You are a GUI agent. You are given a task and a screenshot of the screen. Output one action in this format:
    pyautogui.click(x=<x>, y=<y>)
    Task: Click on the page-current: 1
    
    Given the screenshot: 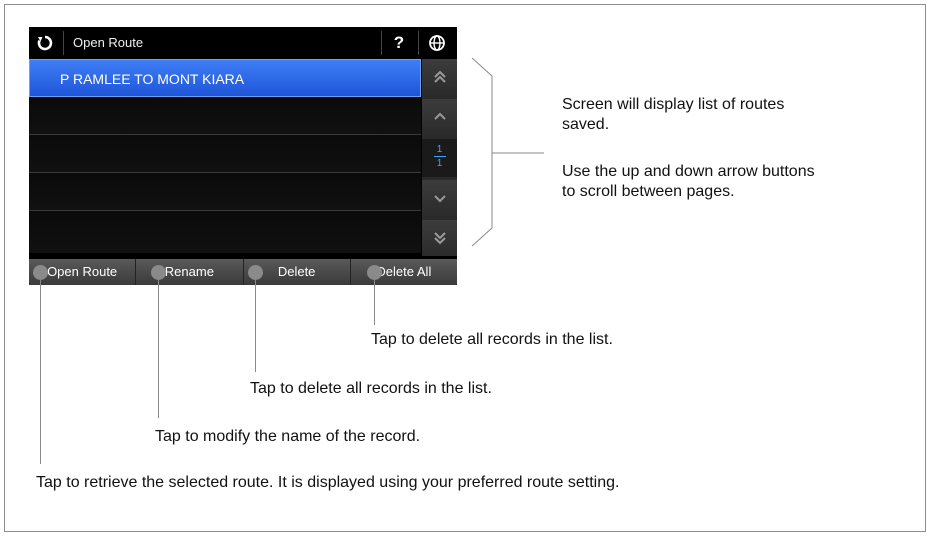 What is the action you would take?
    pyautogui.click(x=439, y=149)
    